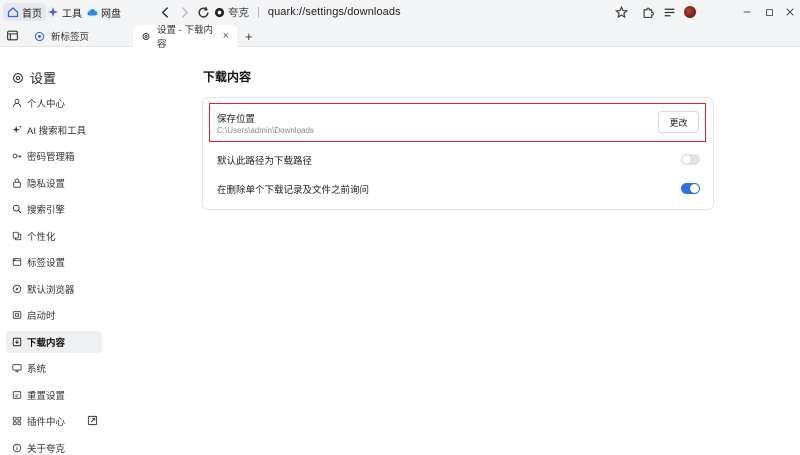 This screenshot has width=800, height=455. Describe the element at coordinates (400, 37) in the screenshot. I see `tab-strip: 新标签页 设置 - 下载内容 × +` at that location.